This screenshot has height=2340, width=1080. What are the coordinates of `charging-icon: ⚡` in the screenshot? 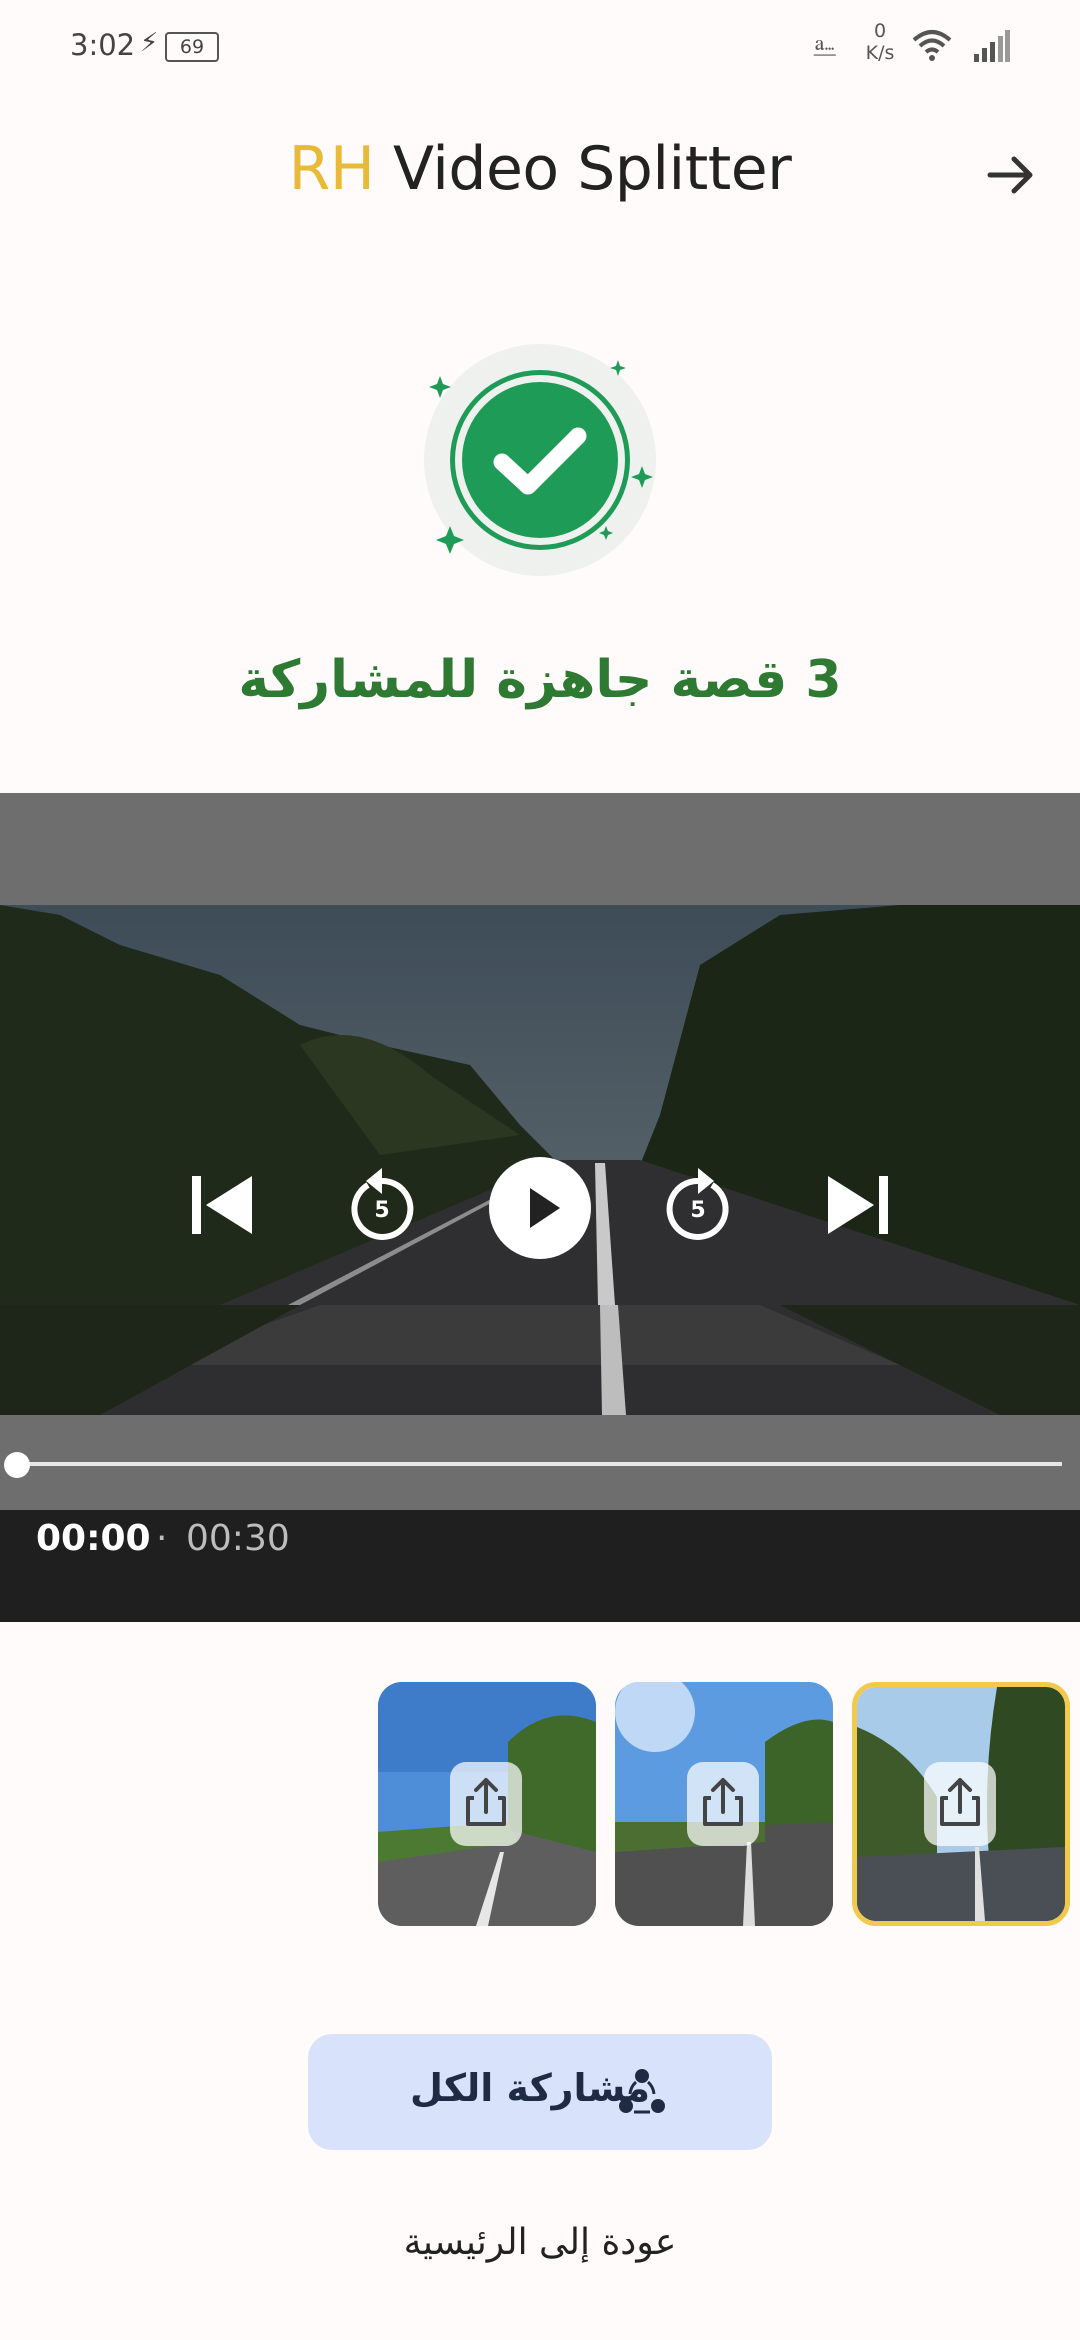 It's located at (149, 43).